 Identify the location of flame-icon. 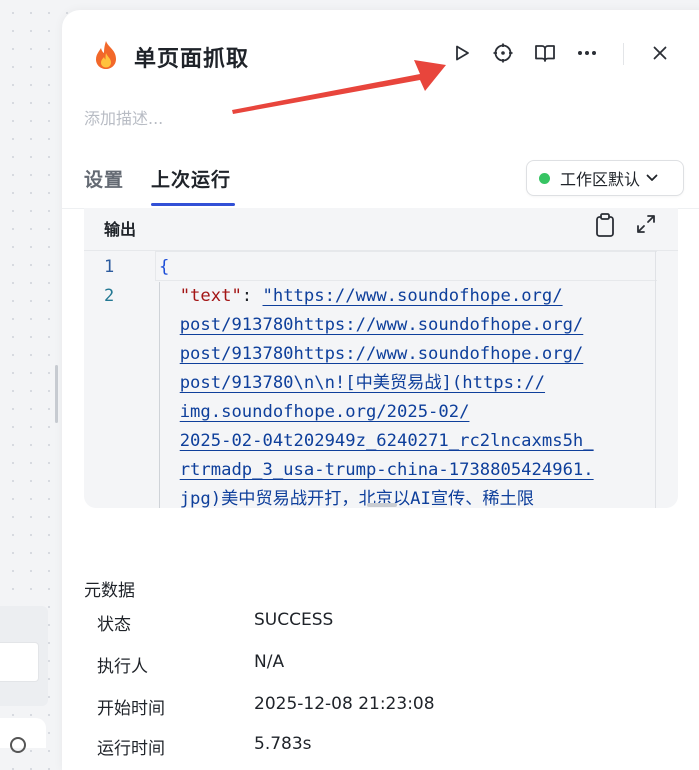
(106, 55).